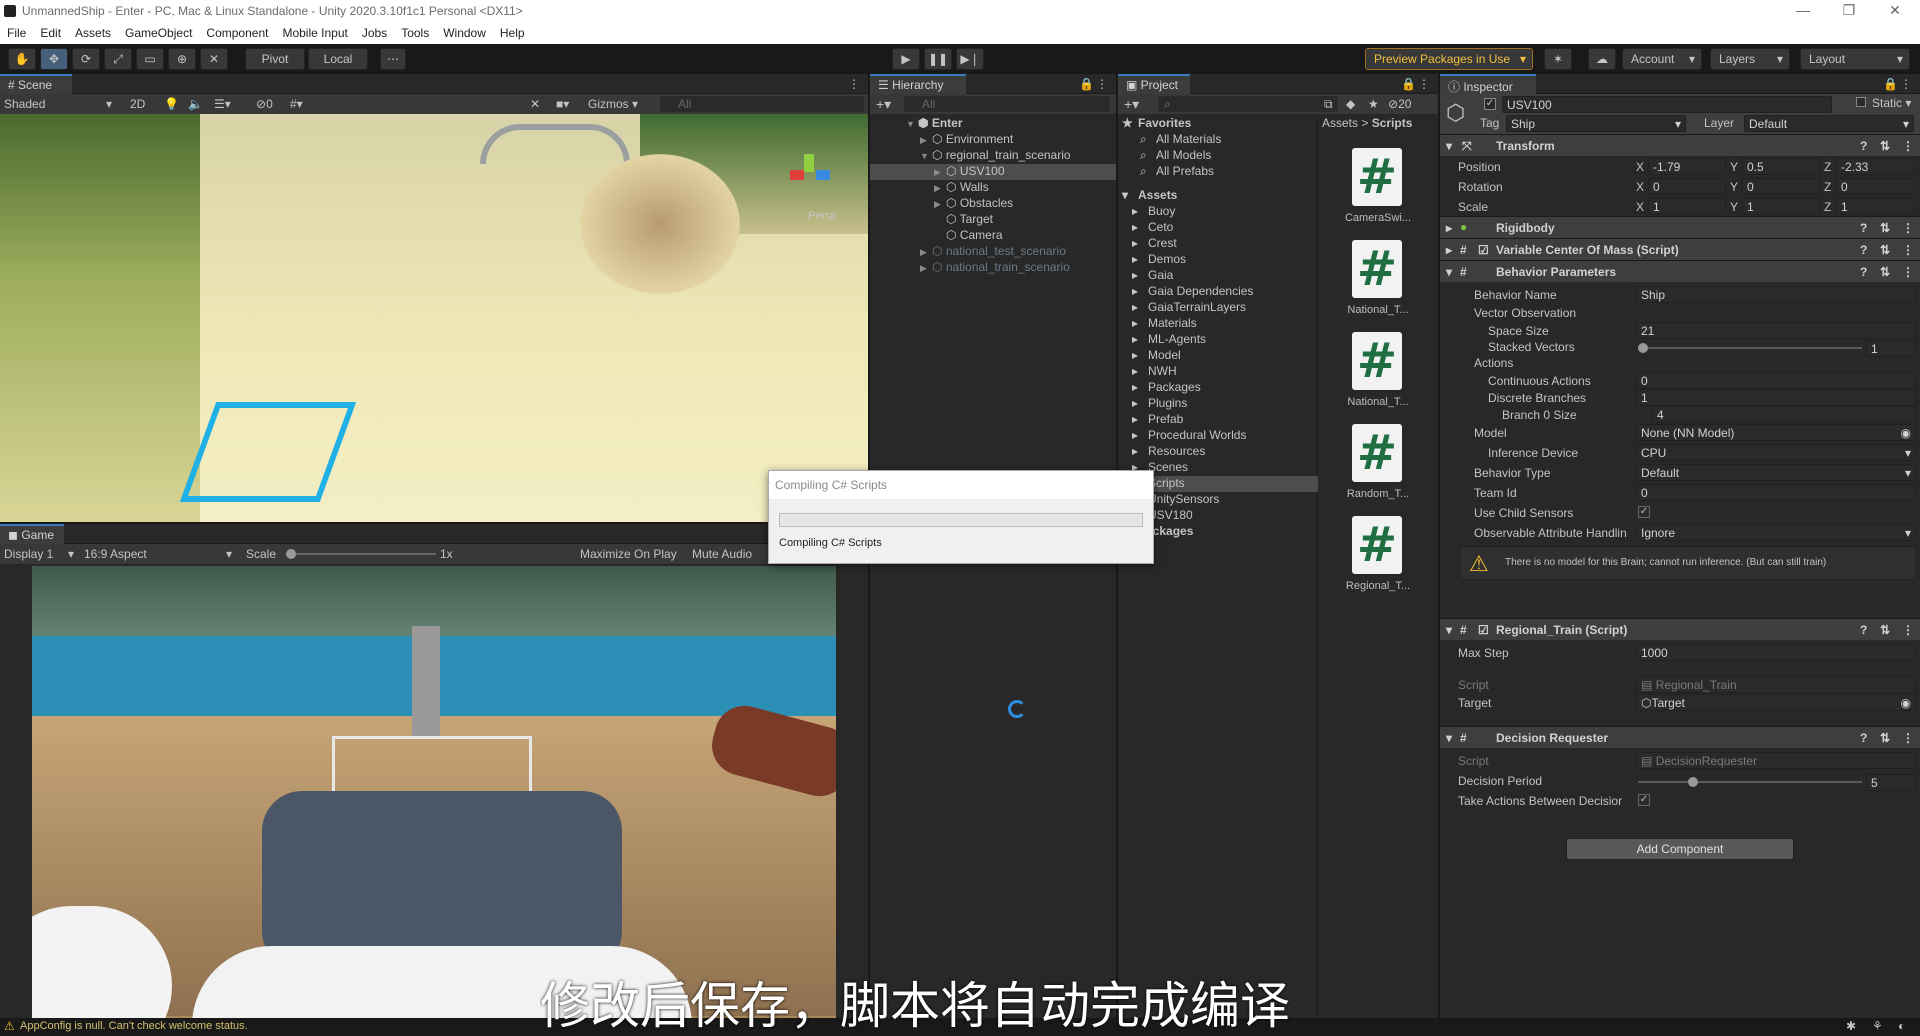  Describe the element at coordinates (1218, 228) in the screenshot. I see `project-tree-item: ▸ Ceto` at that location.